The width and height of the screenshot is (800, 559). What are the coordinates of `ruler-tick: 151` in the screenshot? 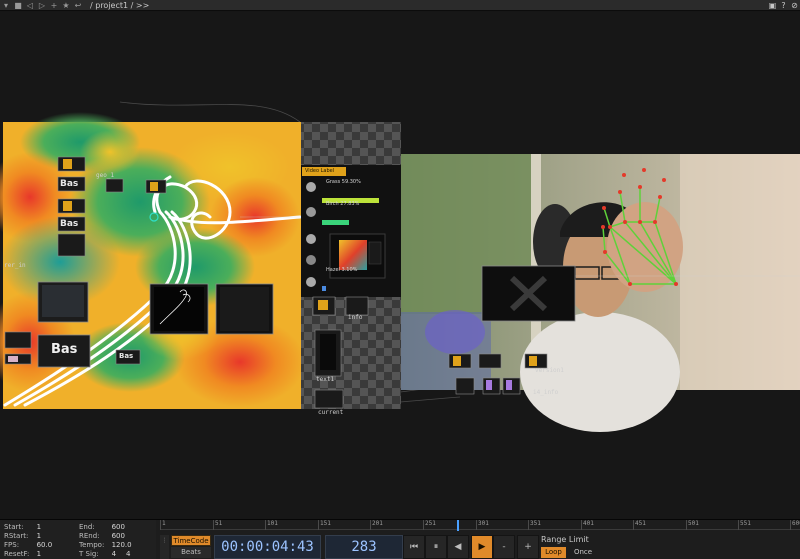 It's located at (324, 525).